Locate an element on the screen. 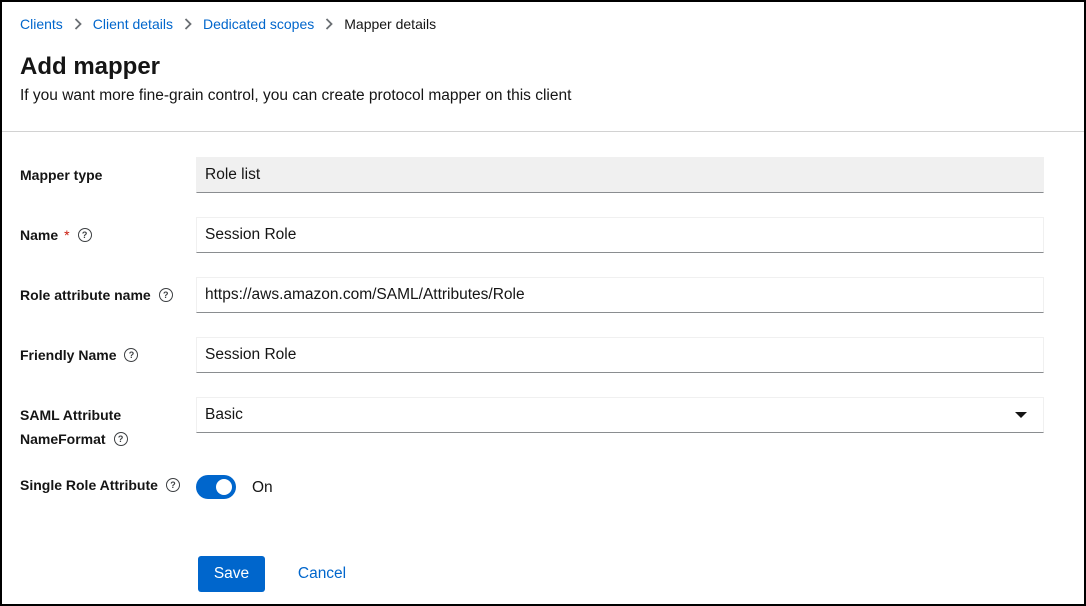 The image size is (1086, 606). breadcrumb-clients: Clients is located at coordinates (41, 24).